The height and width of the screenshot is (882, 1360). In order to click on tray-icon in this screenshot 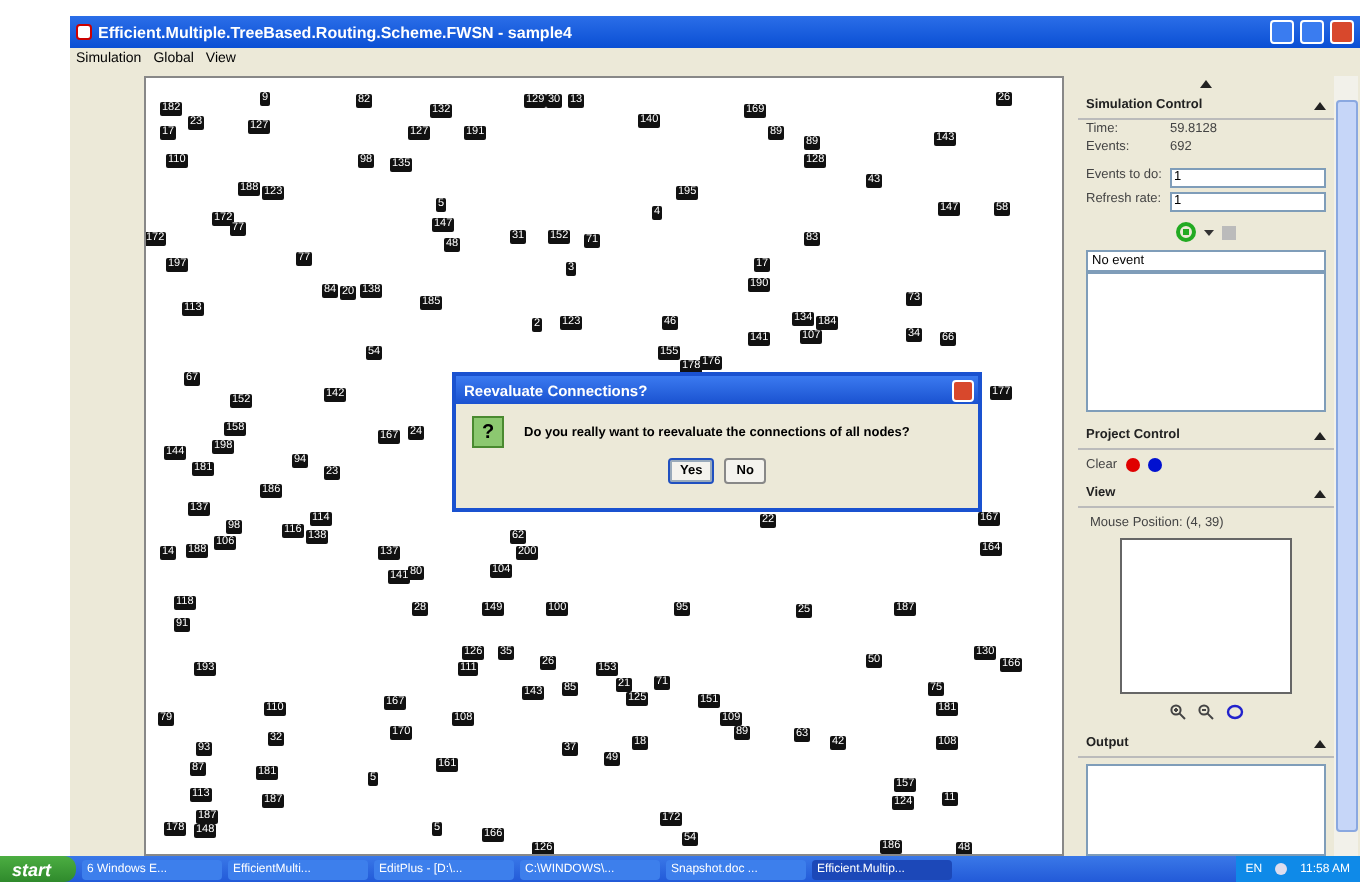, I will do `click(1281, 869)`.